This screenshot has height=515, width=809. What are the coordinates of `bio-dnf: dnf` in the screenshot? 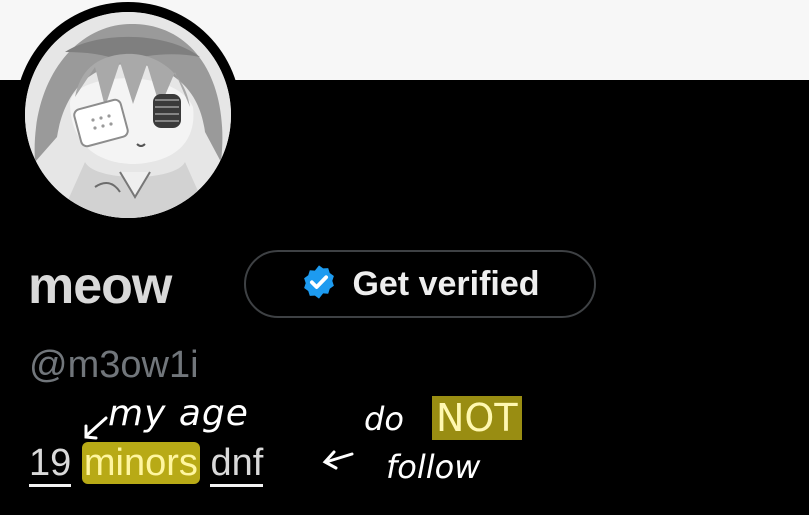 It's located at (237, 464).